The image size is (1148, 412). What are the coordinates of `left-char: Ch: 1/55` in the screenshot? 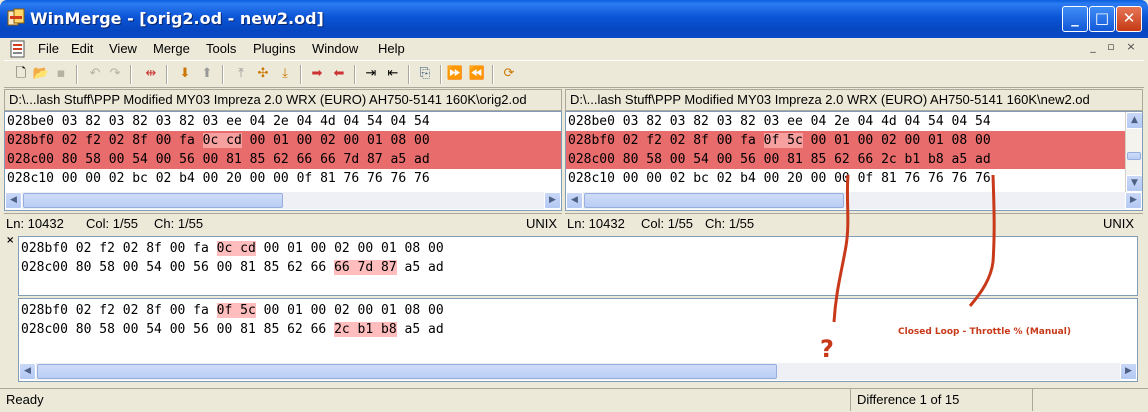 It's located at (179, 223).